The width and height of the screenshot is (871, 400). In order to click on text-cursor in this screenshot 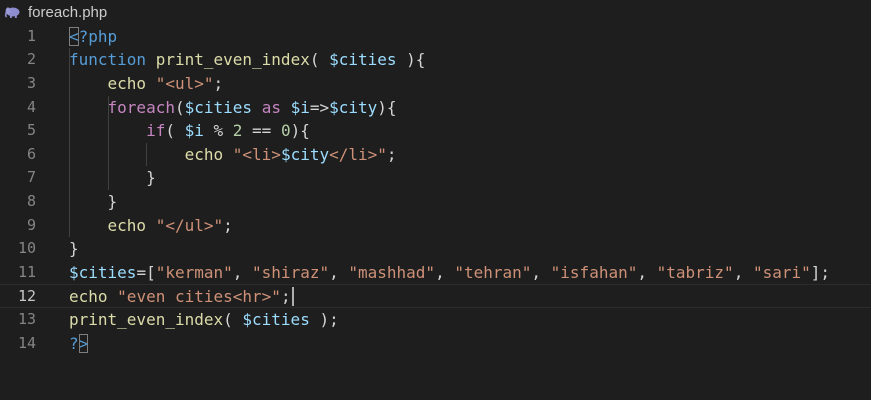, I will do `click(292, 297)`.